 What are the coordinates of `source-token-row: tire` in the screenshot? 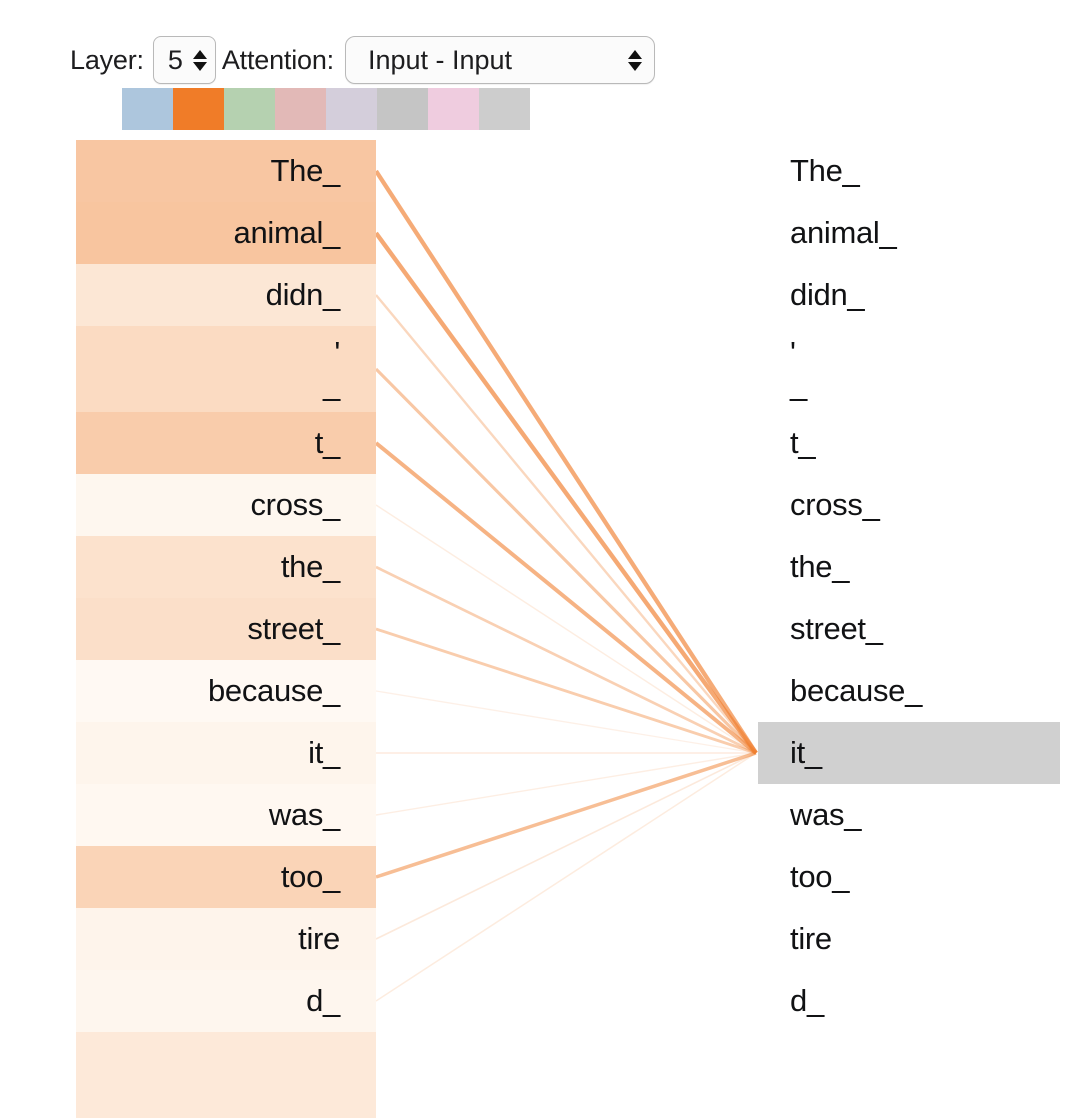 It's located at (226, 939).